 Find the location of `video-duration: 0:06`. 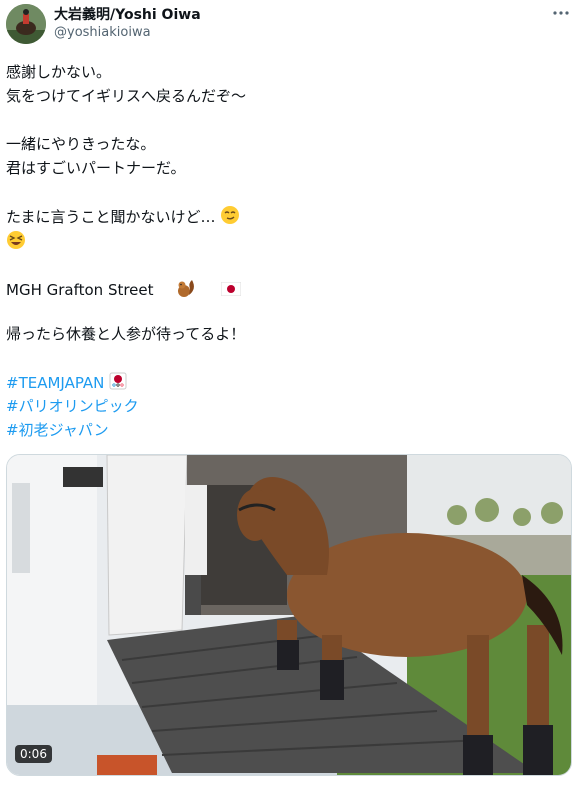

video-duration: 0:06 is located at coordinates (33, 754).